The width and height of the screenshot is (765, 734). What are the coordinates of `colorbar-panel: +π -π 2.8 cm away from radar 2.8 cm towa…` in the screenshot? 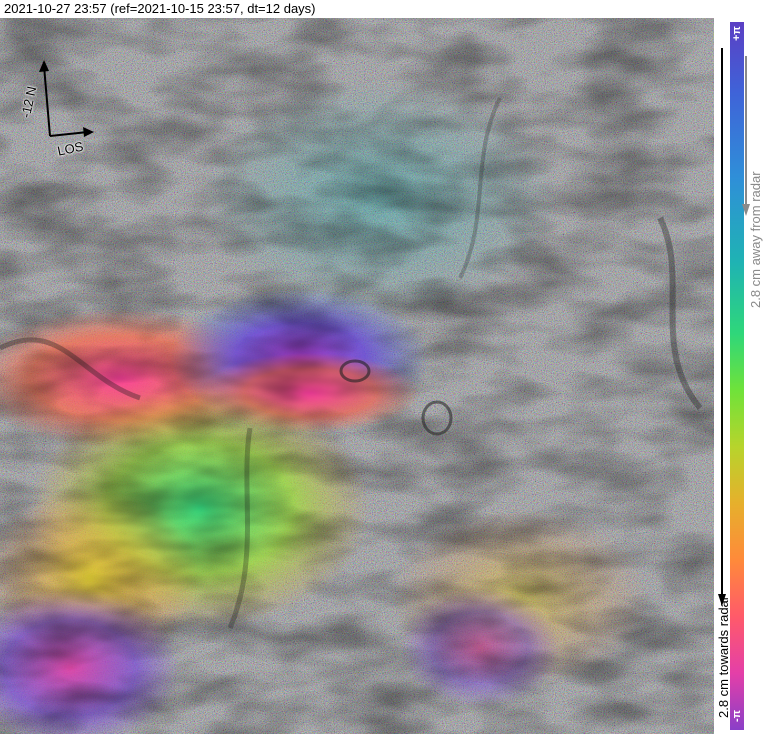 It's located at (739, 376).